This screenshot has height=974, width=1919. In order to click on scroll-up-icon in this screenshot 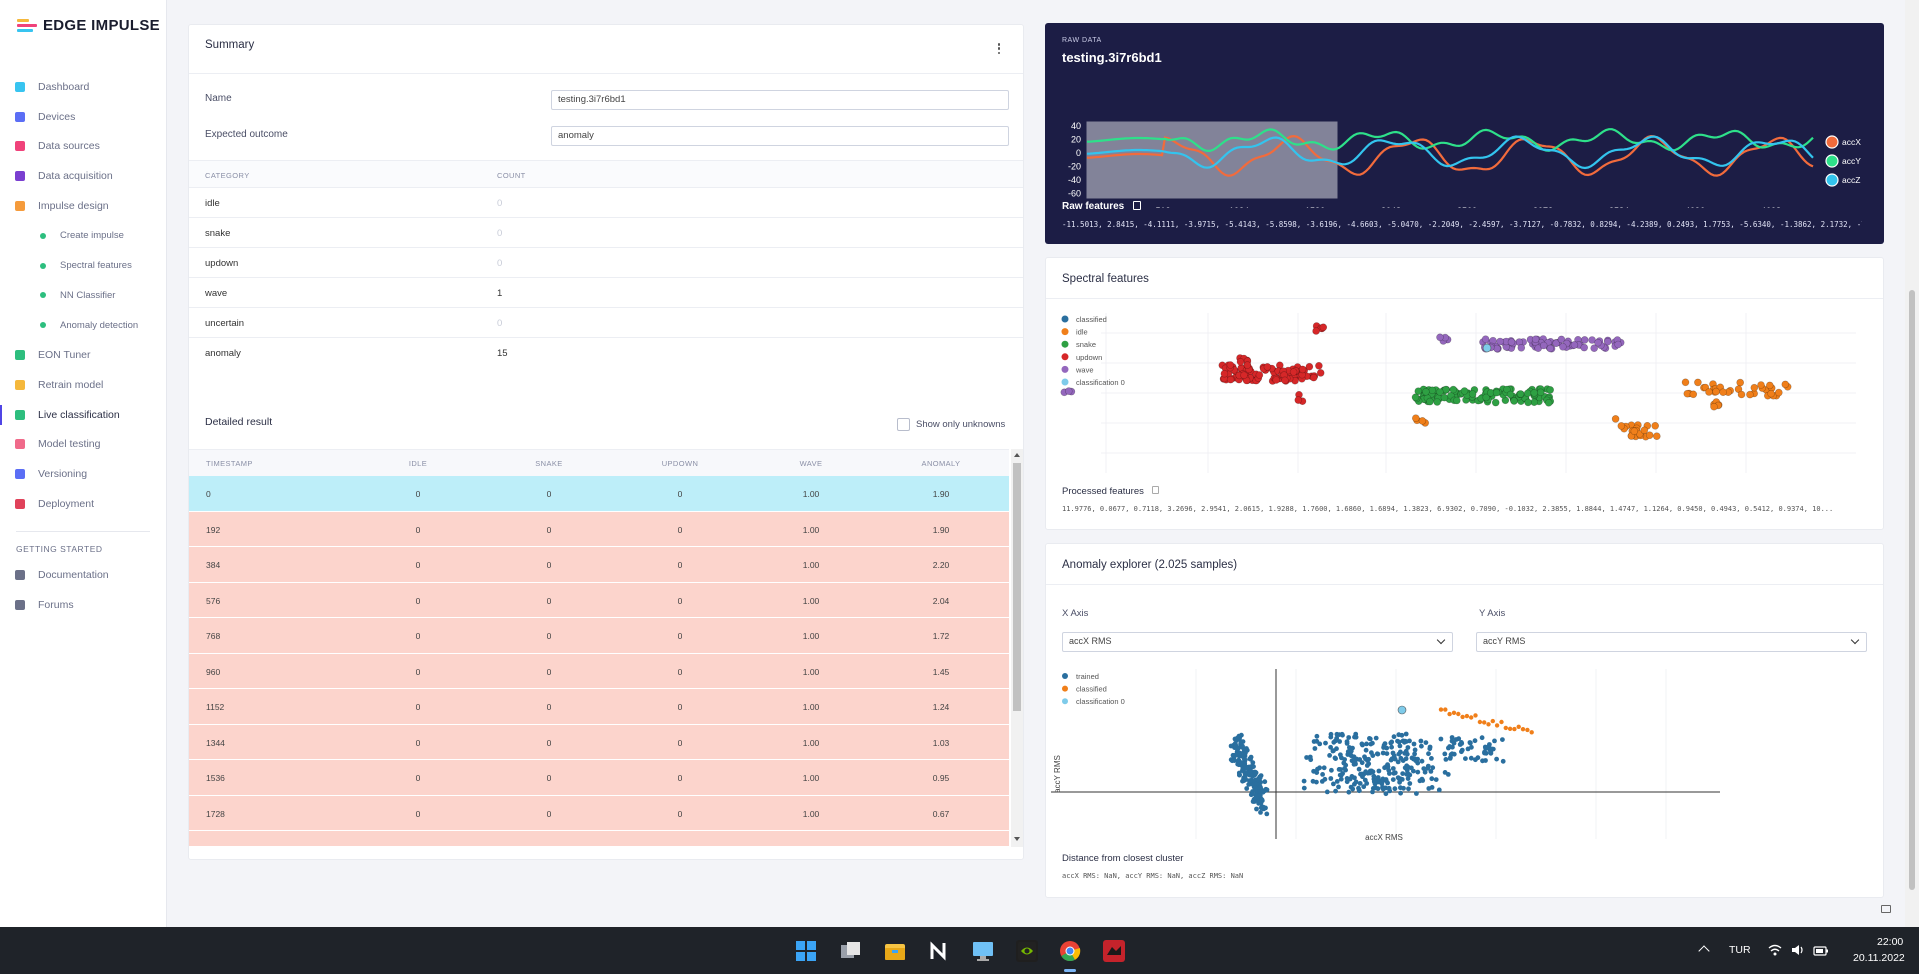, I will do `click(1017, 455)`.